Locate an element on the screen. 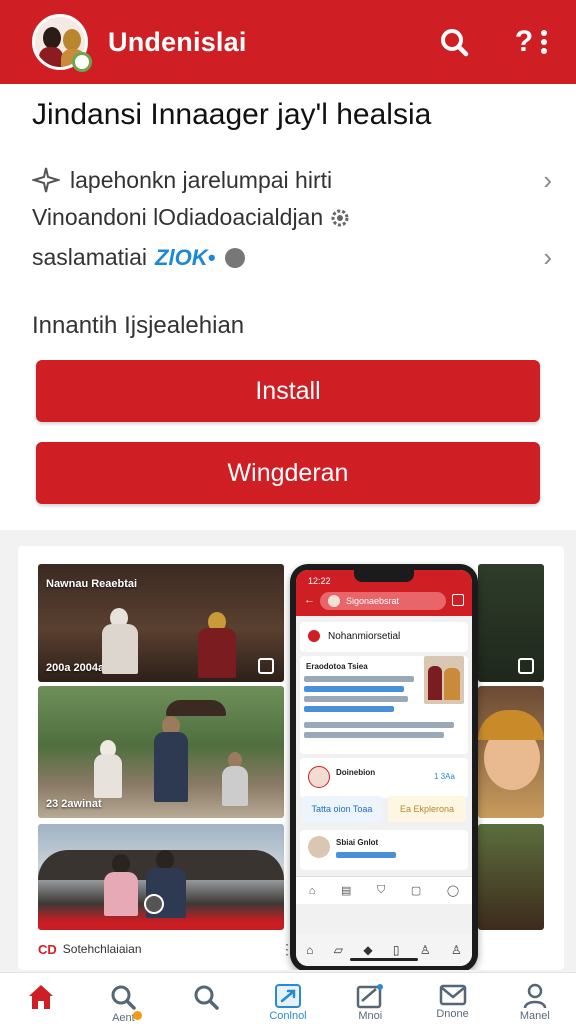 This screenshot has width=576, height=1024. phone-list-value: 1 3Aa is located at coordinates (444, 776).